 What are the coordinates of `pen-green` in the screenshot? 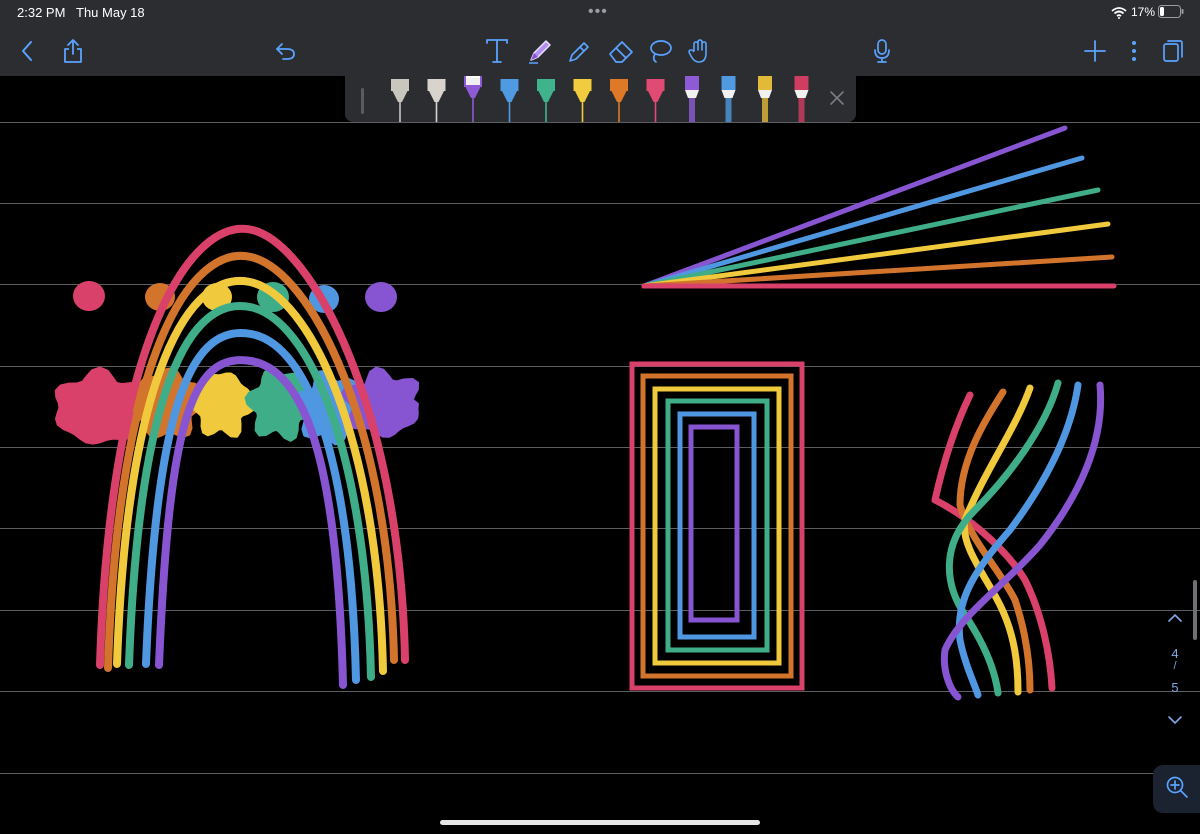 It's located at (546, 100).